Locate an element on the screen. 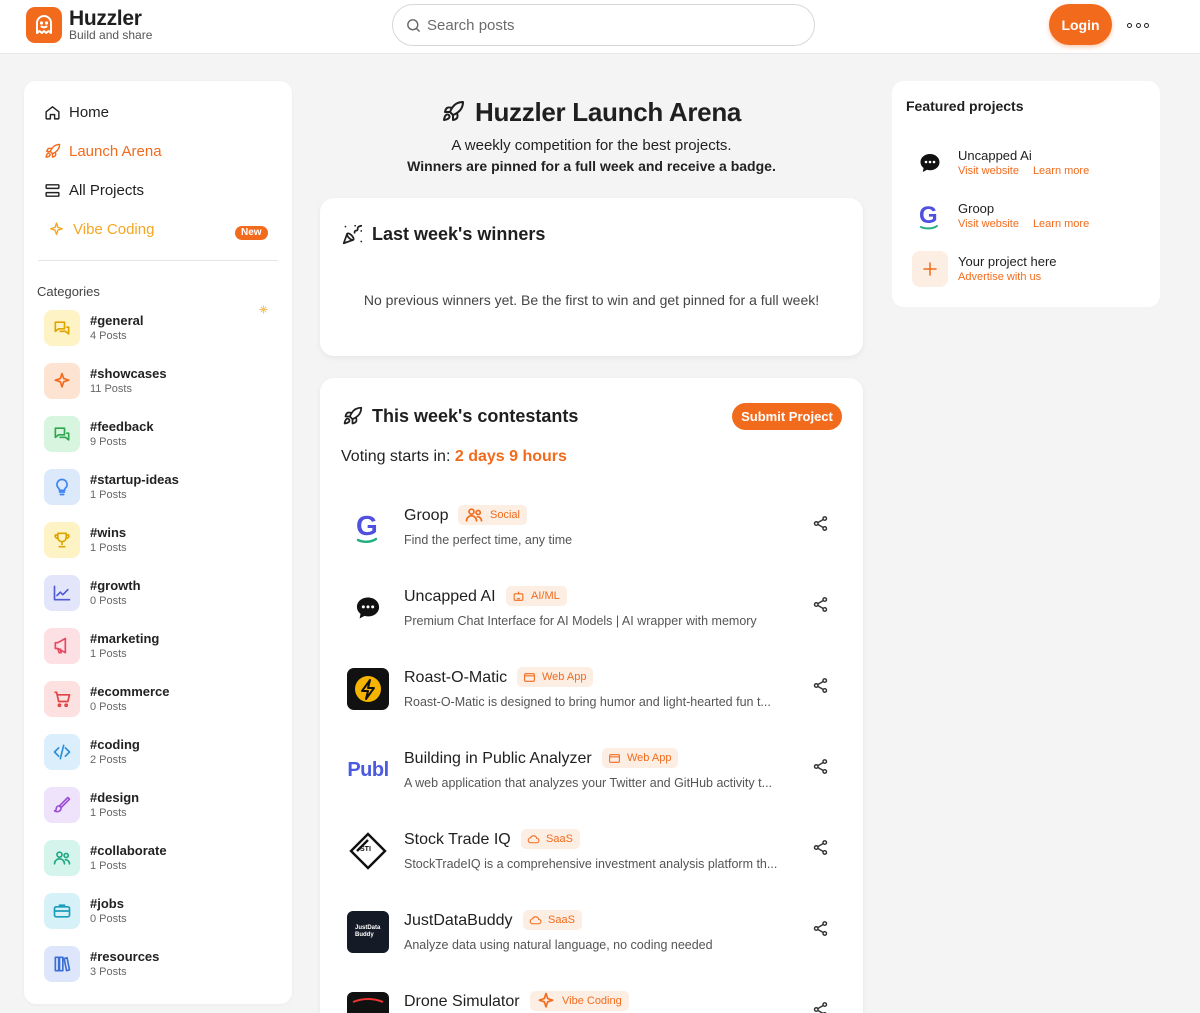 The height and width of the screenshot is (1013, 1200). nav-home: Home is located at coordinates (76, 112).